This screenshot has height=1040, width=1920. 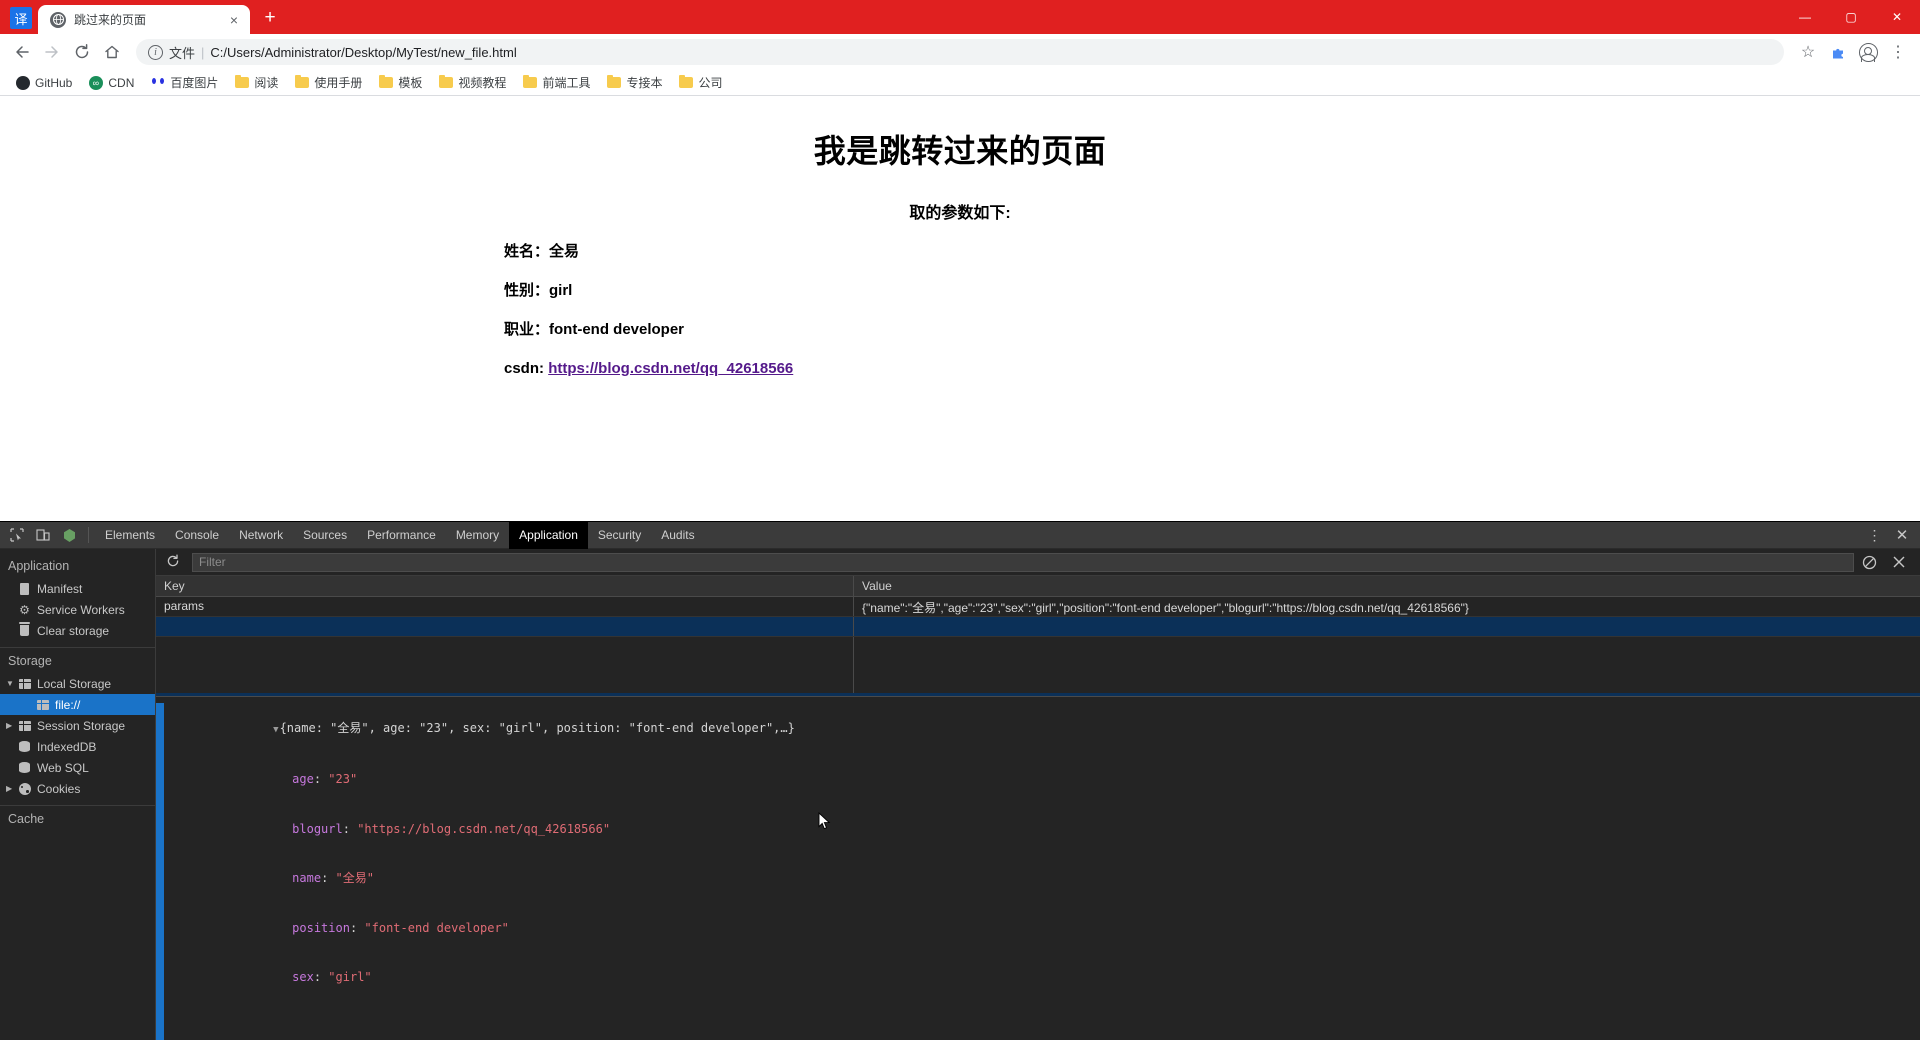 I want to click on csdn-blog-link: https://blog.csdn.net/qq_42618566, so click(x=670, y=368).